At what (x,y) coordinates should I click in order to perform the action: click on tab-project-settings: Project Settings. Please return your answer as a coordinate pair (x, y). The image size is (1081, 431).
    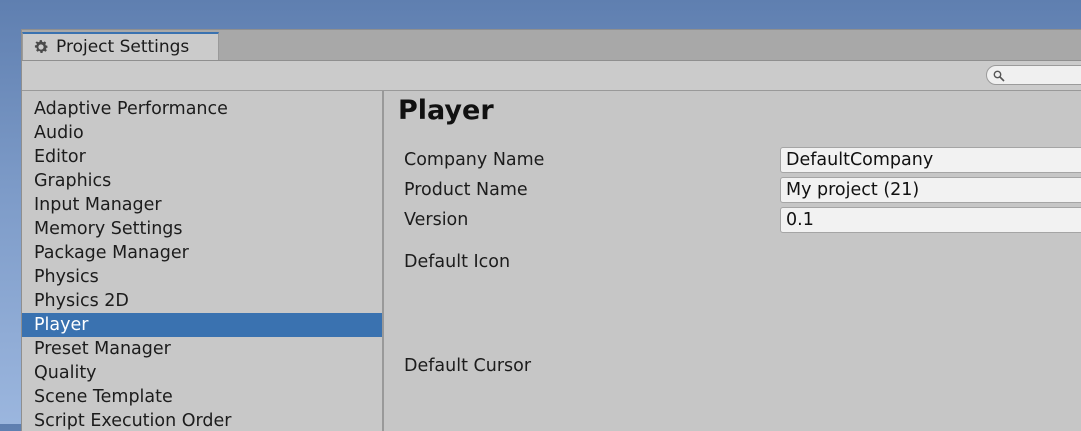
    Looking at the image, I should click on (120, 46).